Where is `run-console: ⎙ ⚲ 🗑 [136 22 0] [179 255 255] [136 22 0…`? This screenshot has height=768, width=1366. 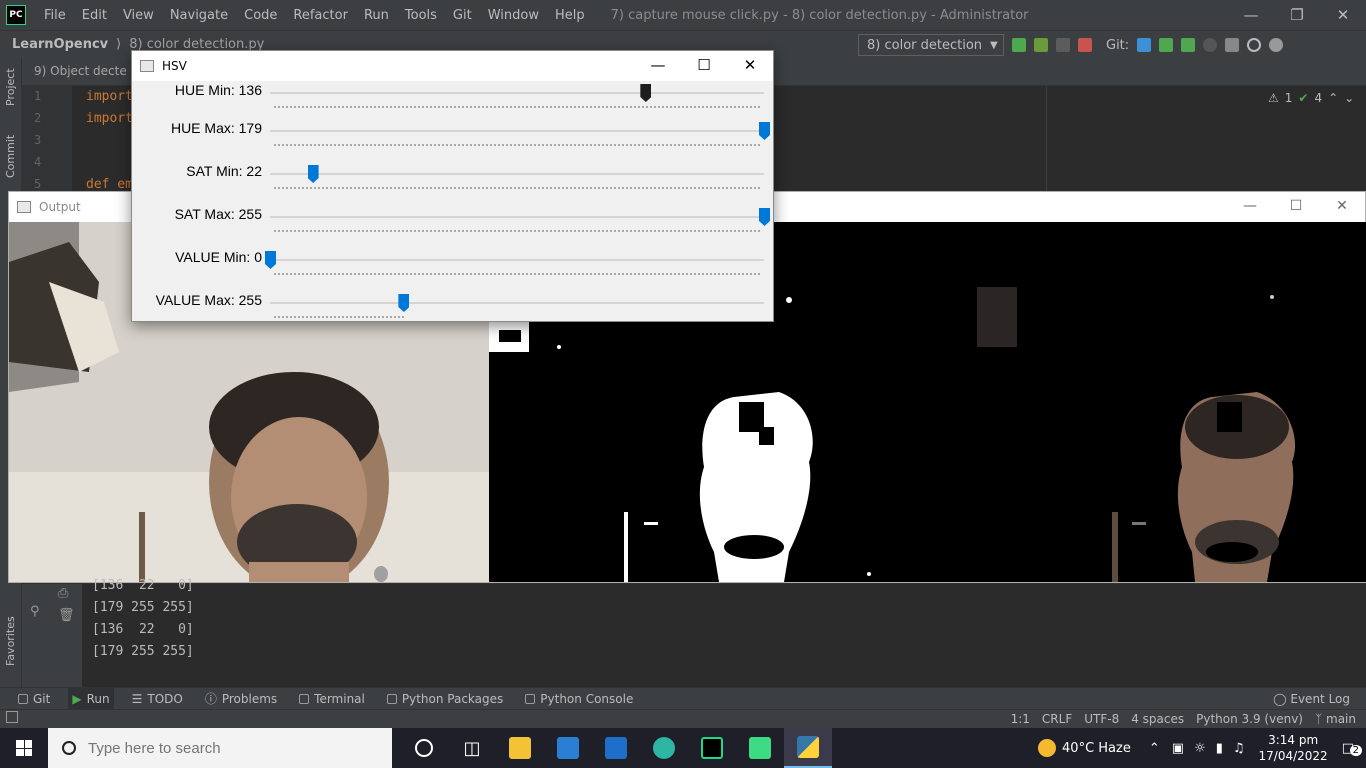 run-console: ⎙ ⚲ 🗑 [136 22 0] [179 255 255] [136 22 0… is located at coordinates (694, 633).